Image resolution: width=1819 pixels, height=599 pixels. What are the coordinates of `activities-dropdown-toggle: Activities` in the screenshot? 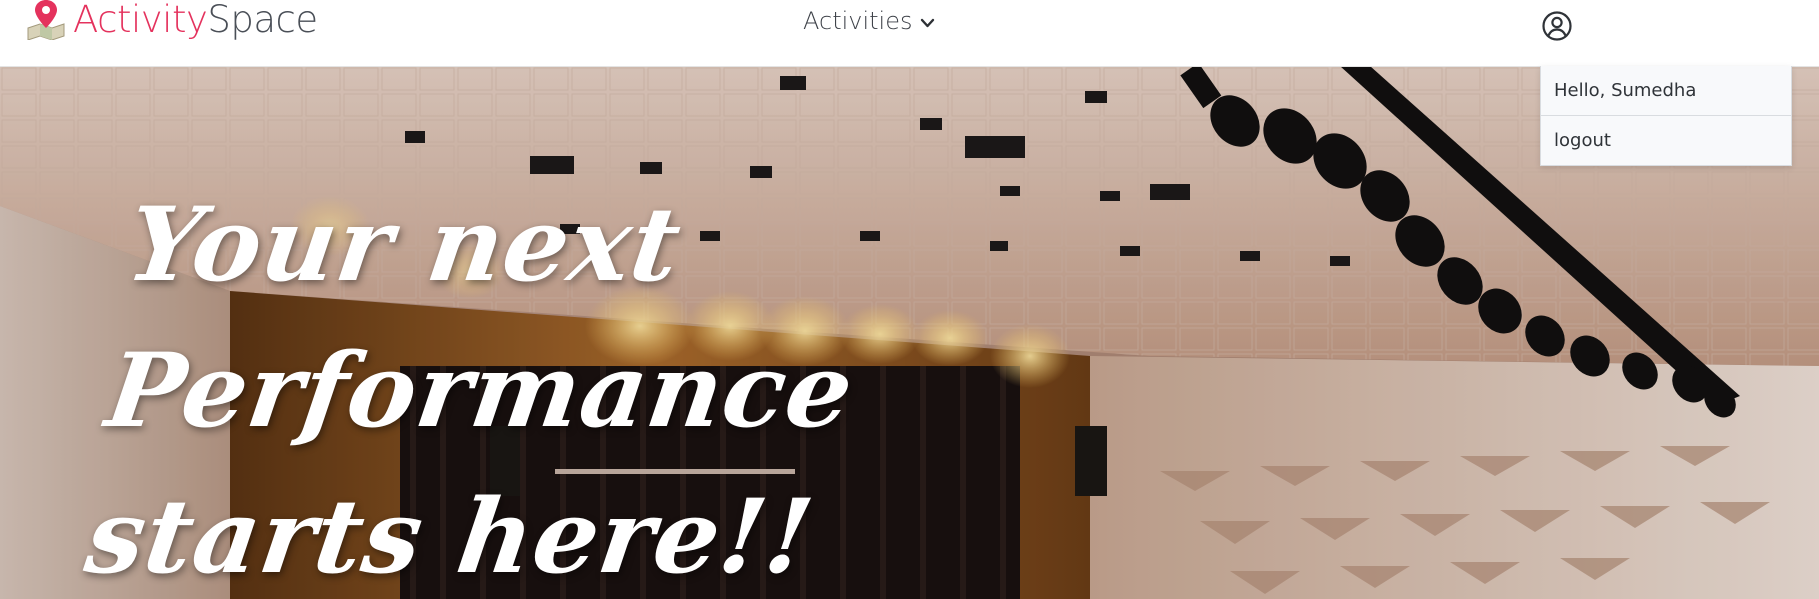 It's located at (869, 21).